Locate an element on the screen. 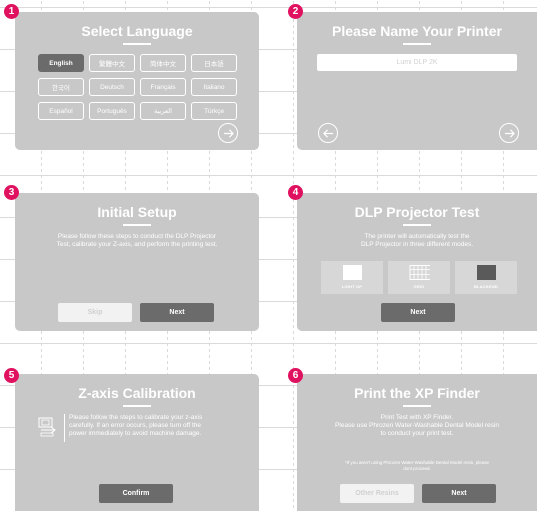  language-option-arabic: العربية is located at coordinates (163, 111).